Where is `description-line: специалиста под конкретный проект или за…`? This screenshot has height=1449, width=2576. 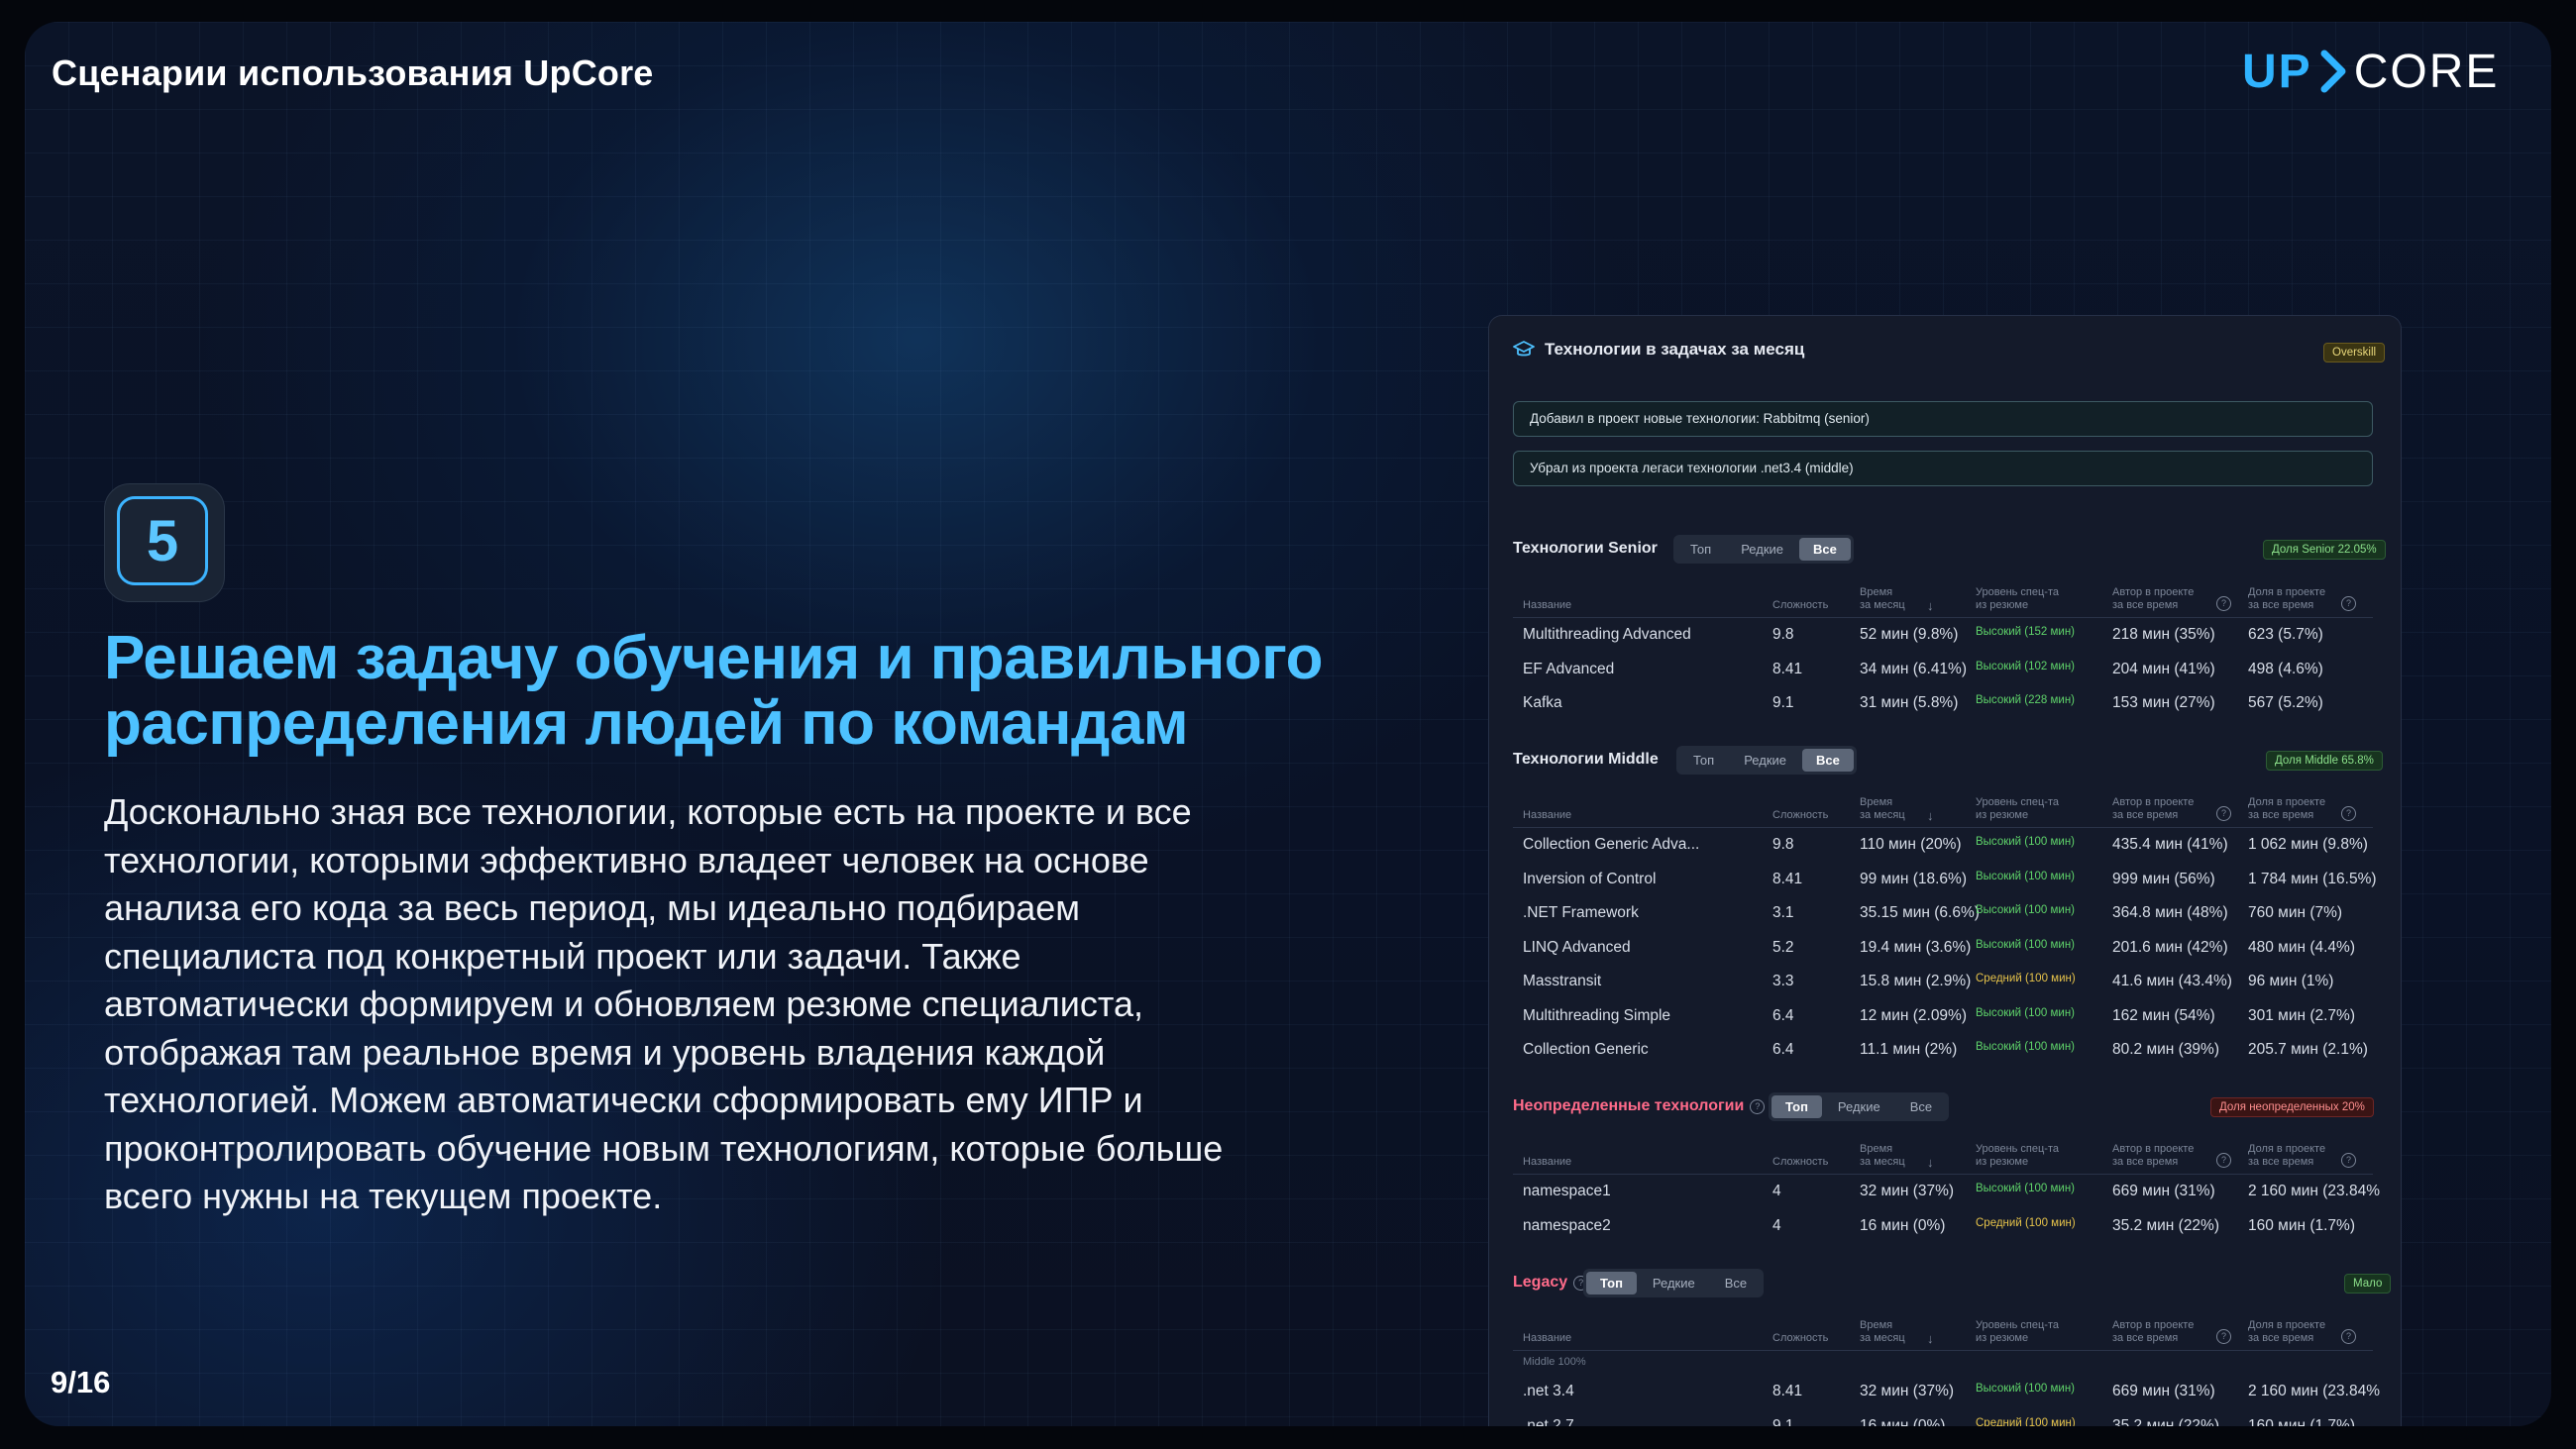 description-line: специалиста под конкретный проект или за… is located at coordinates (562, 956).